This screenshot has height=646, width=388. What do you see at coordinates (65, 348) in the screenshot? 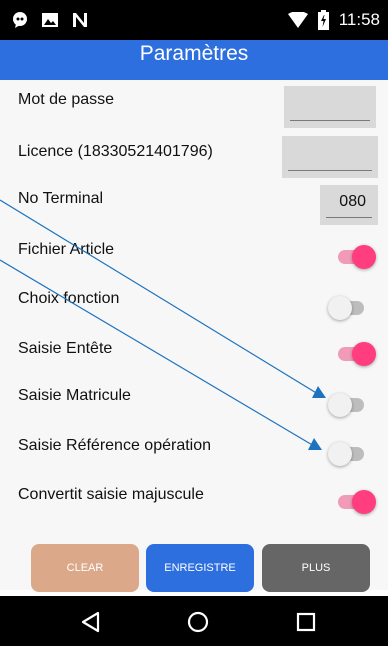
I see `toggle-label-saisie-entete: Saisie Entête` at bounding box center [65, 348].